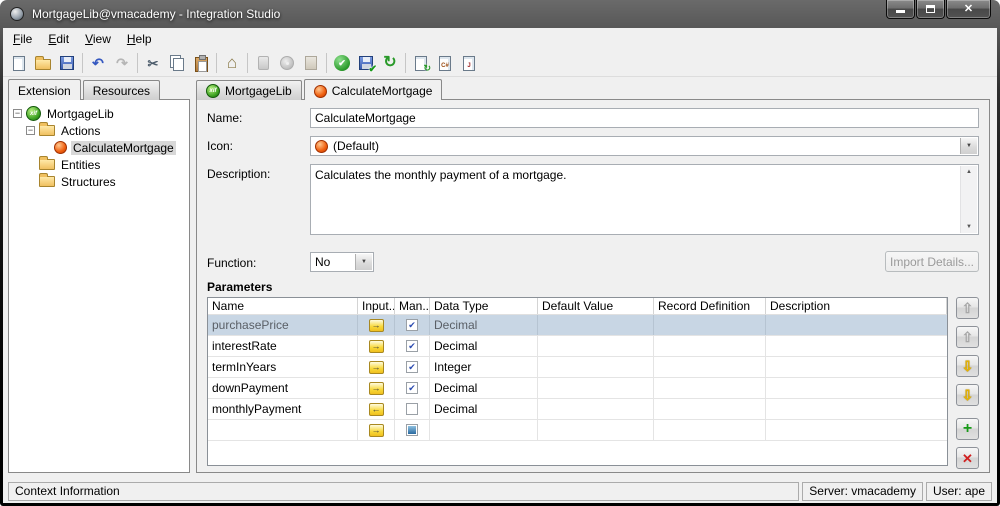  I want to click on tree-item-entities: Entities, so click(99, 164).